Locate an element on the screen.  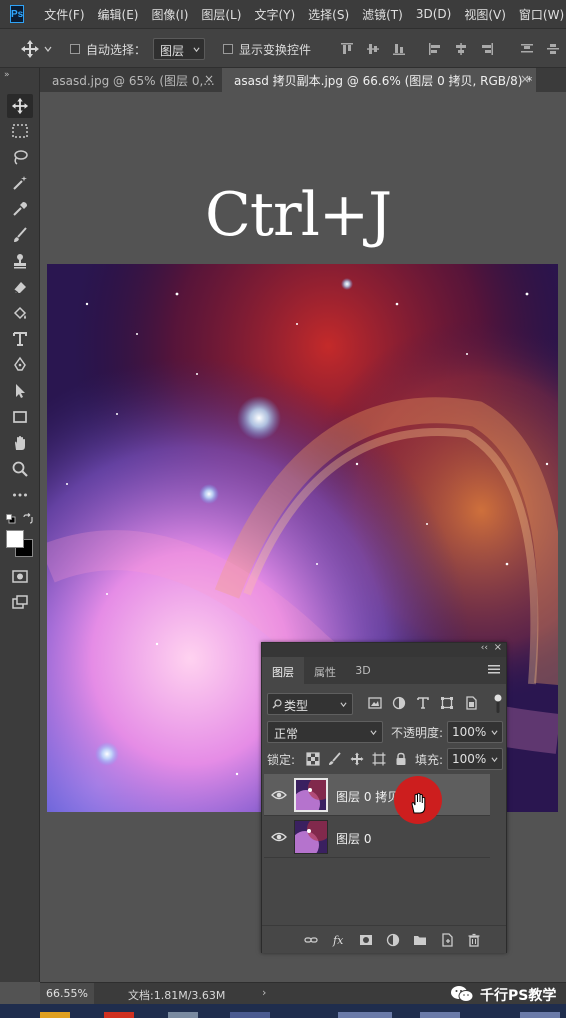
align-vcenter-icon is located at coordinates (373, 49).